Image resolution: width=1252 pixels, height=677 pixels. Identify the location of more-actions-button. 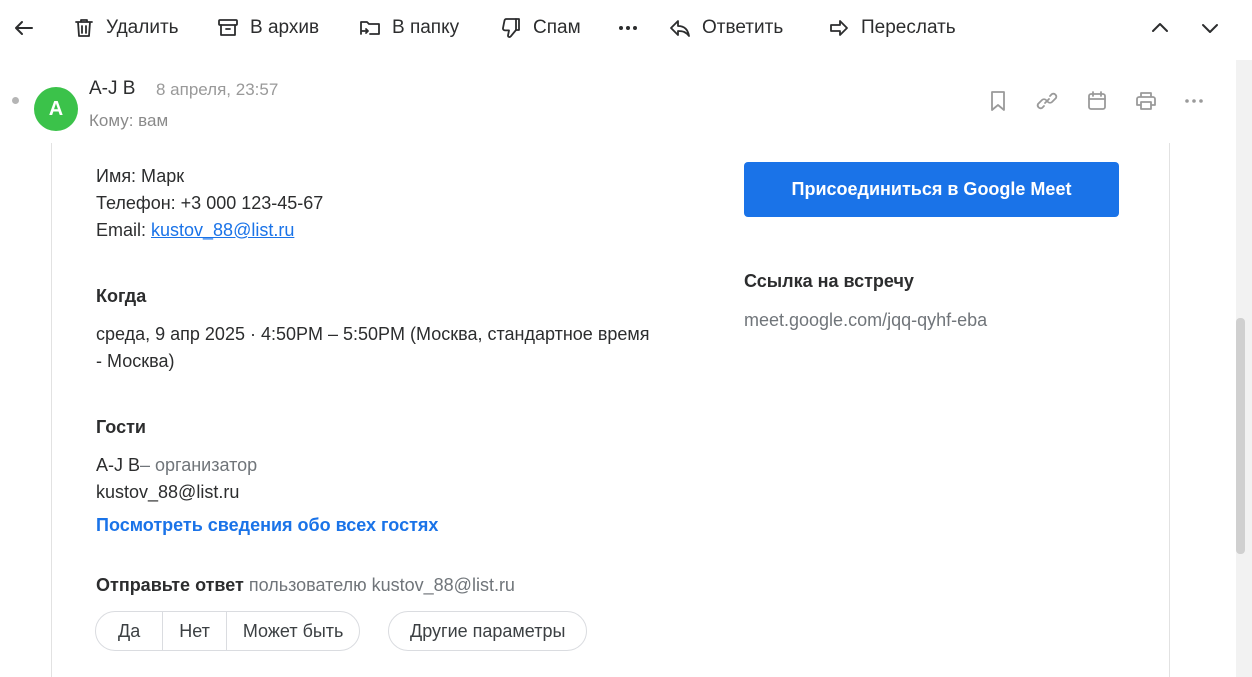
(628, 28).